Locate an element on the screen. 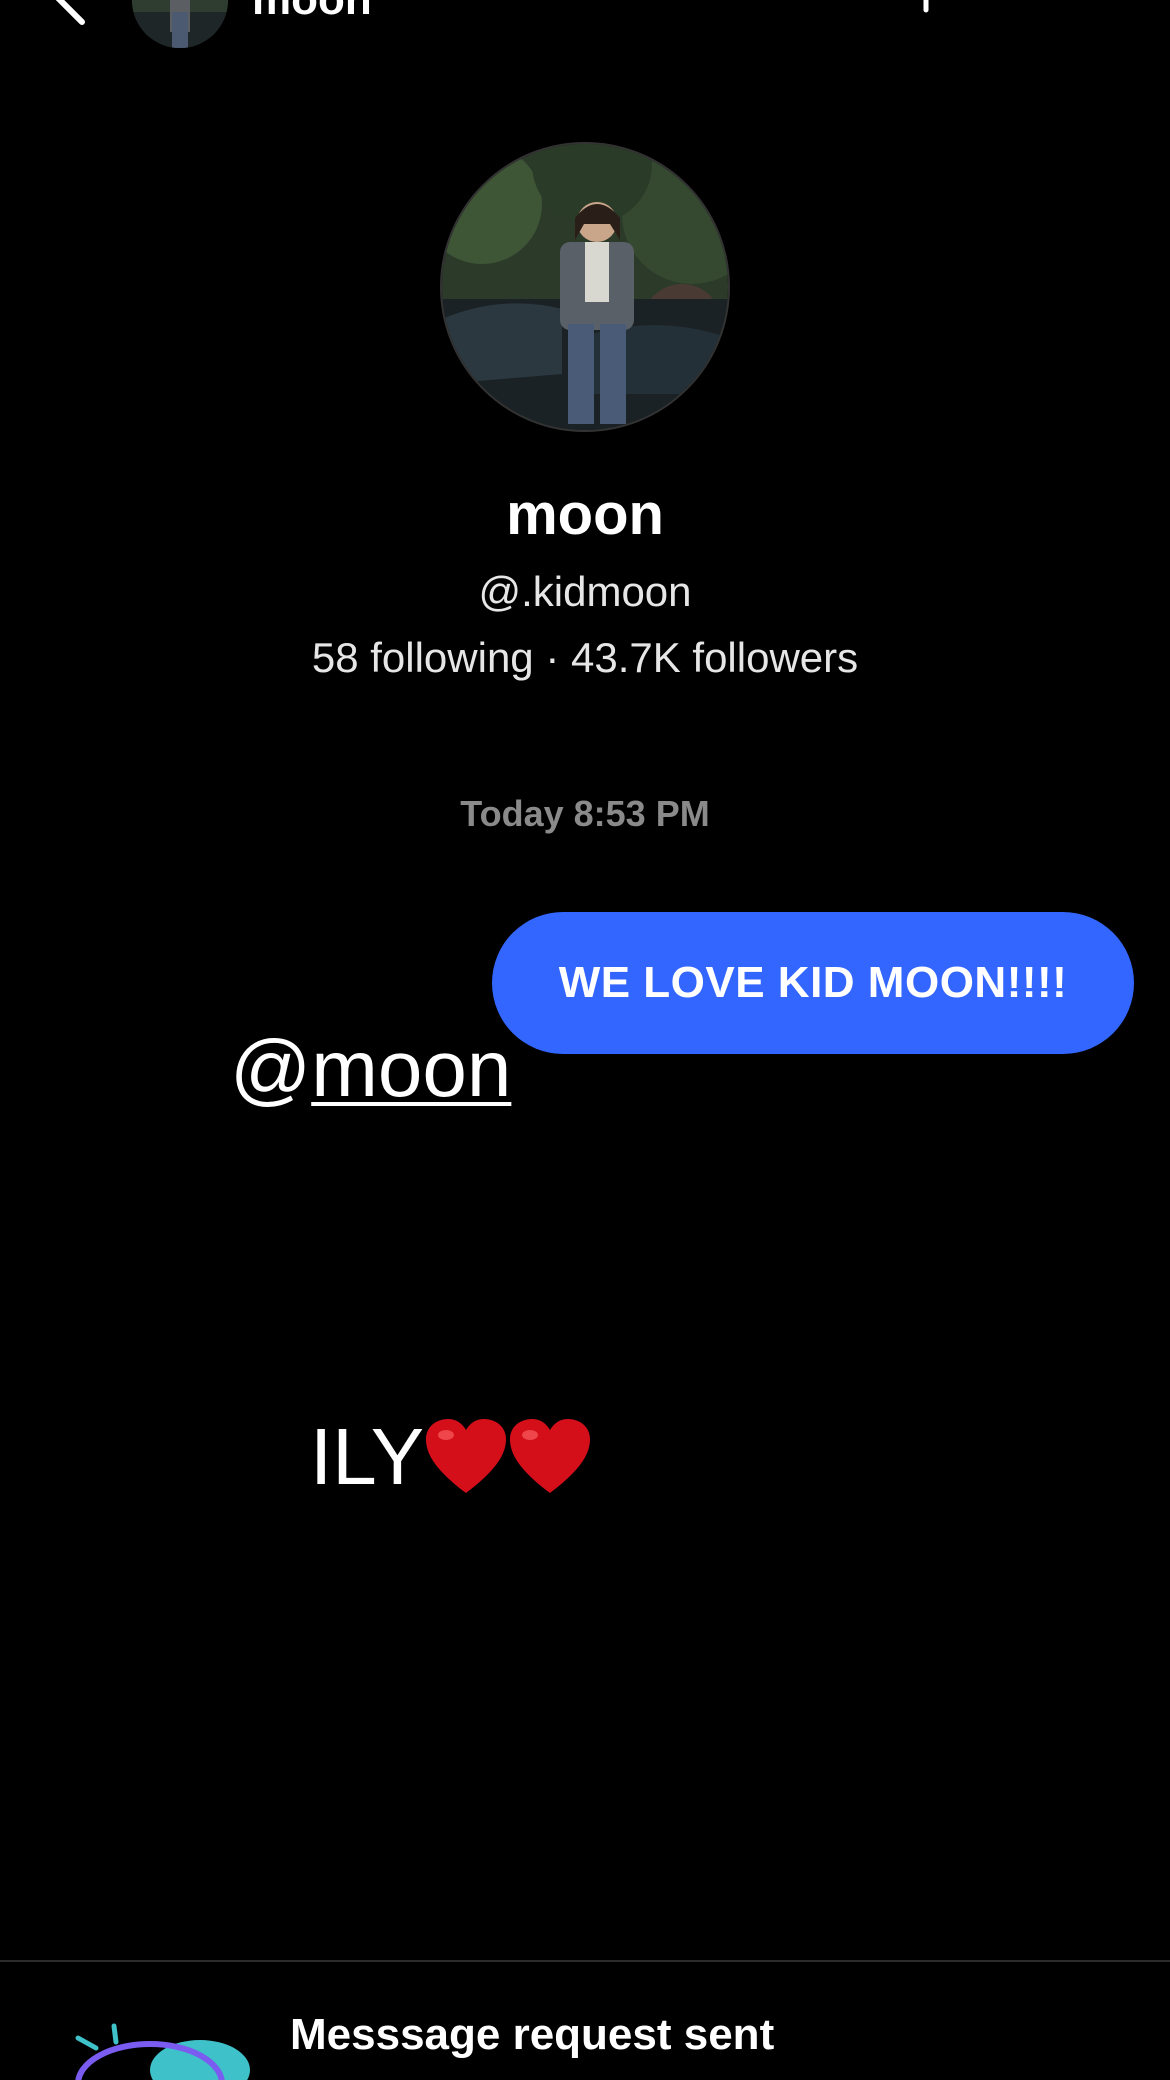  more-options-button is located at coordinates (1087, 5).